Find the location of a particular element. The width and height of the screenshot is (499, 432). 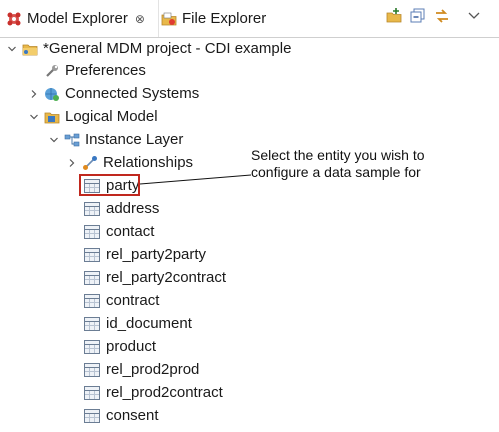

tree-node-label: rel_party2contract is located at coordinates (166, 277).